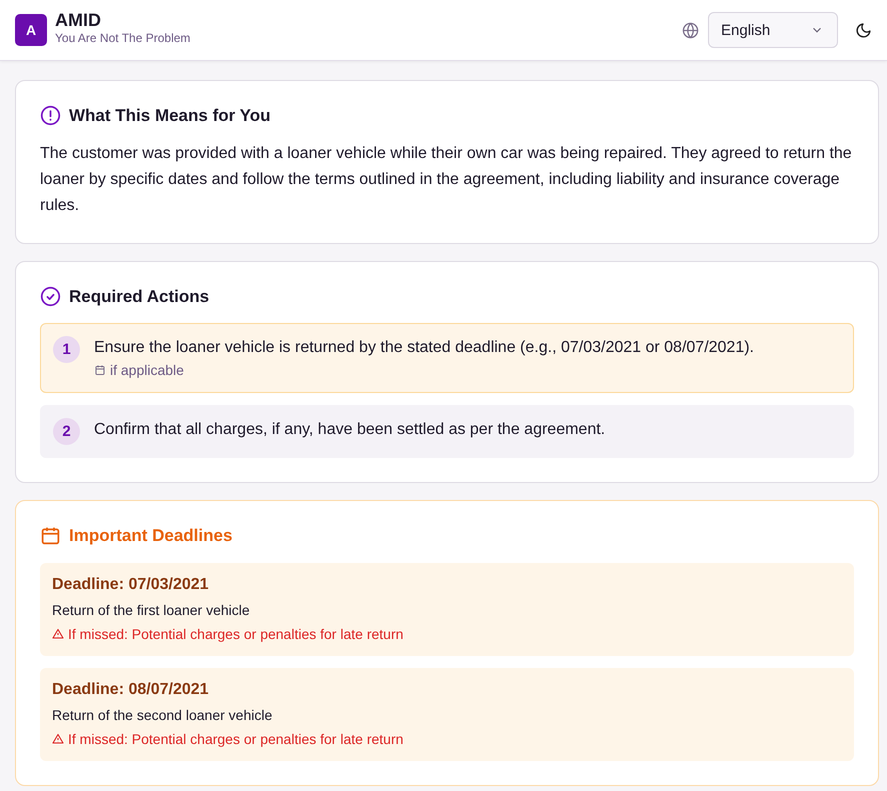 Image resolution: width=887 pixels, height=791 pixels. I want to click on moon-icon, so click(863, 30).